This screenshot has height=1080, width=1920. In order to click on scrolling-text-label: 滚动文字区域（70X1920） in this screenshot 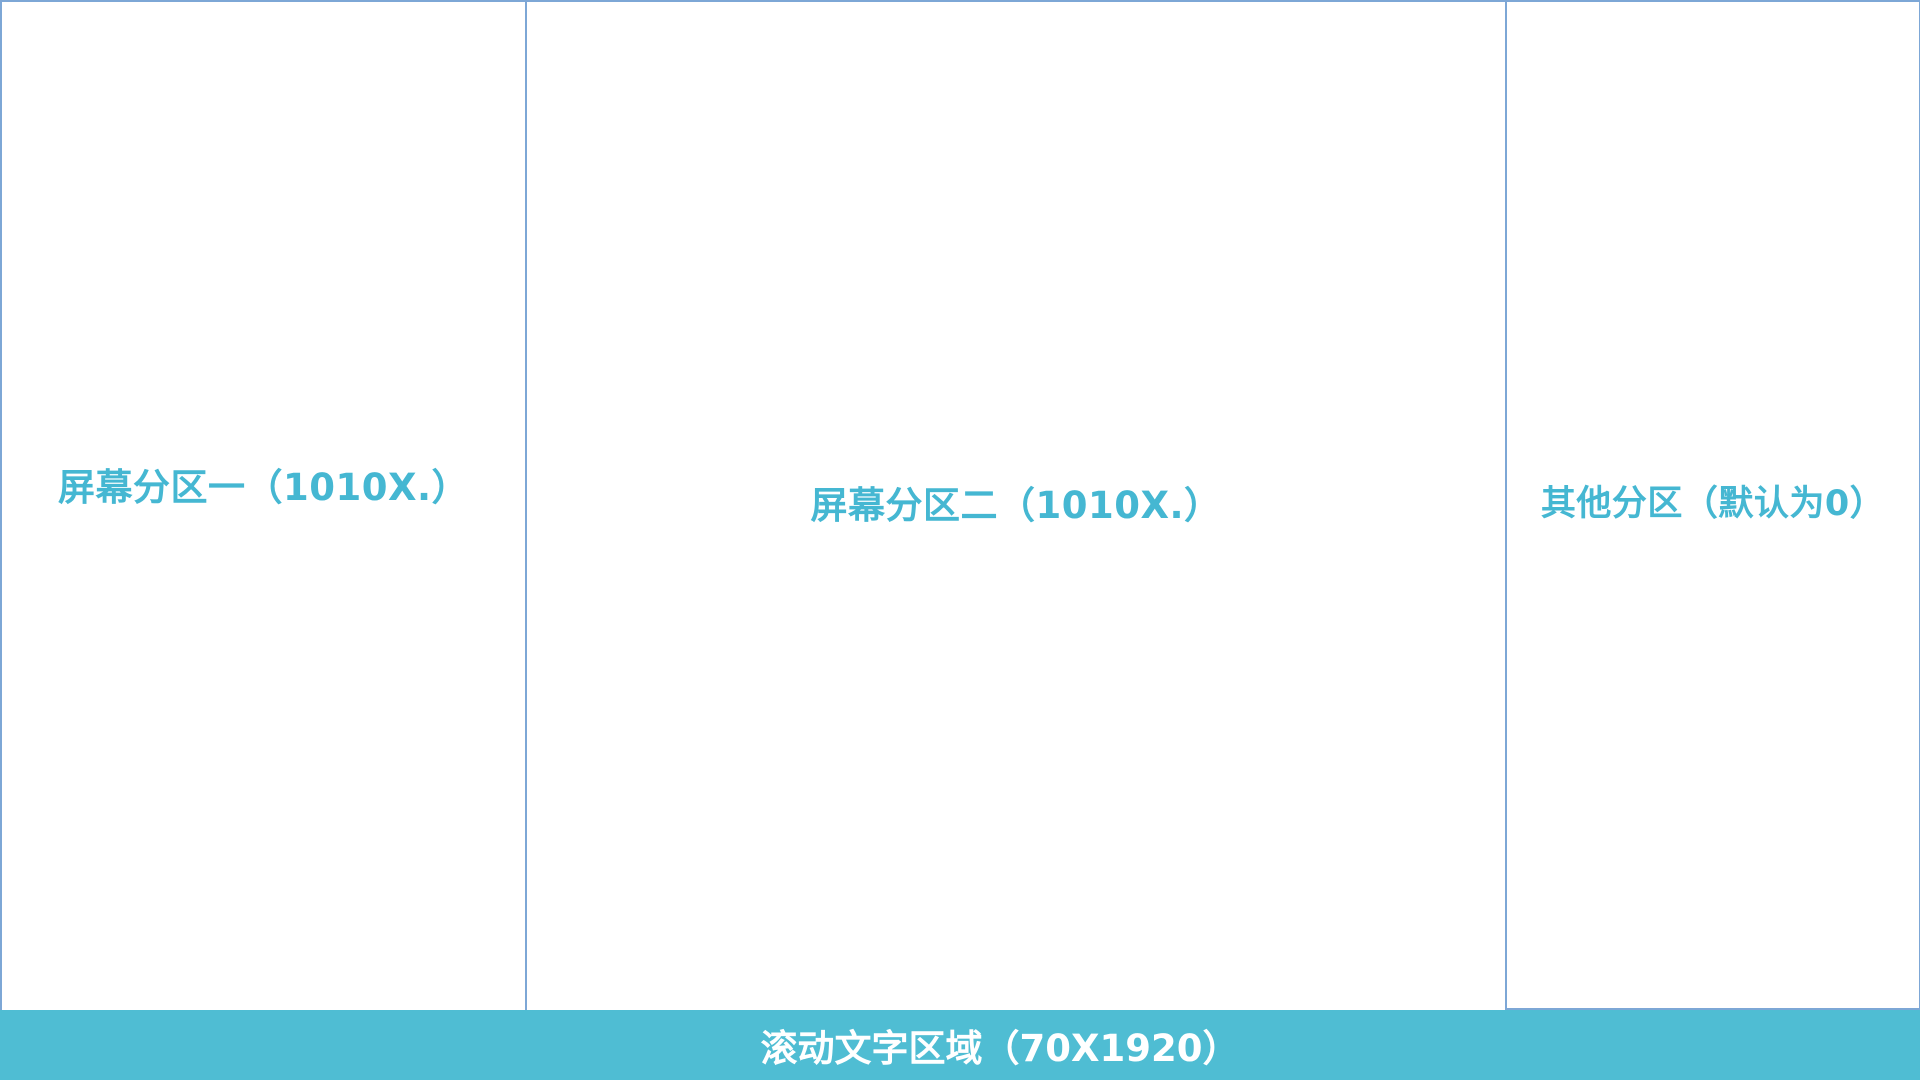, I will do `click(1000, 1048)`.